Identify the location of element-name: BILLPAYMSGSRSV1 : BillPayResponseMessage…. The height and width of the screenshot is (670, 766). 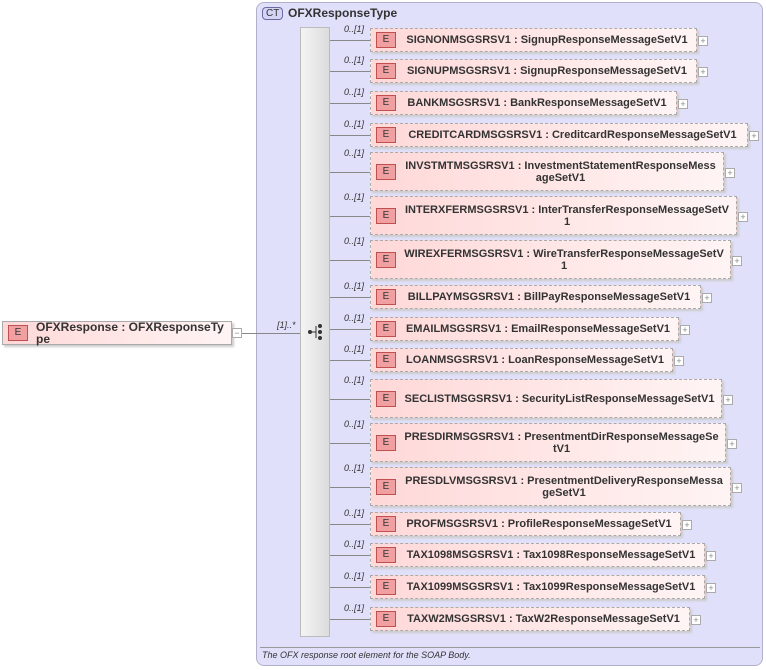
(549, 297).